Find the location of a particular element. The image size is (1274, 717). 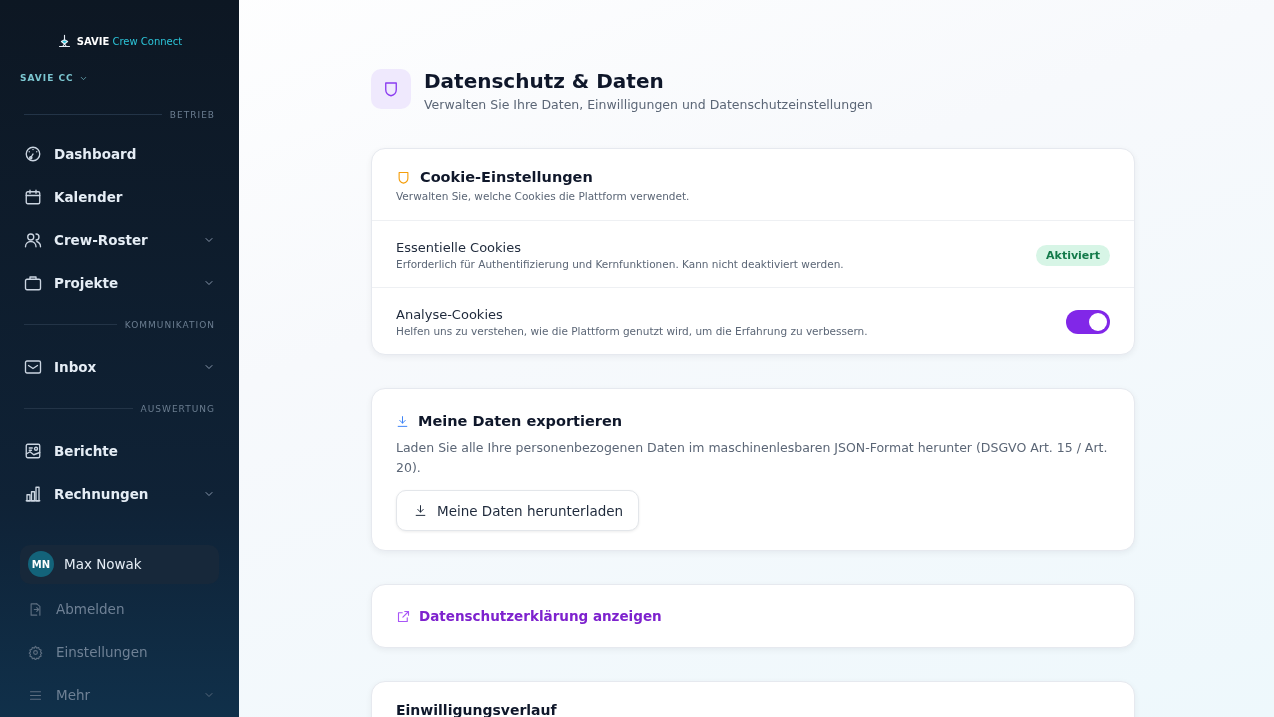

setting-description: Erforderlich für Authentifizierung und Kernfunktionen. Kann nicht deaktiviert werden. is located at coordinates (620, 264).